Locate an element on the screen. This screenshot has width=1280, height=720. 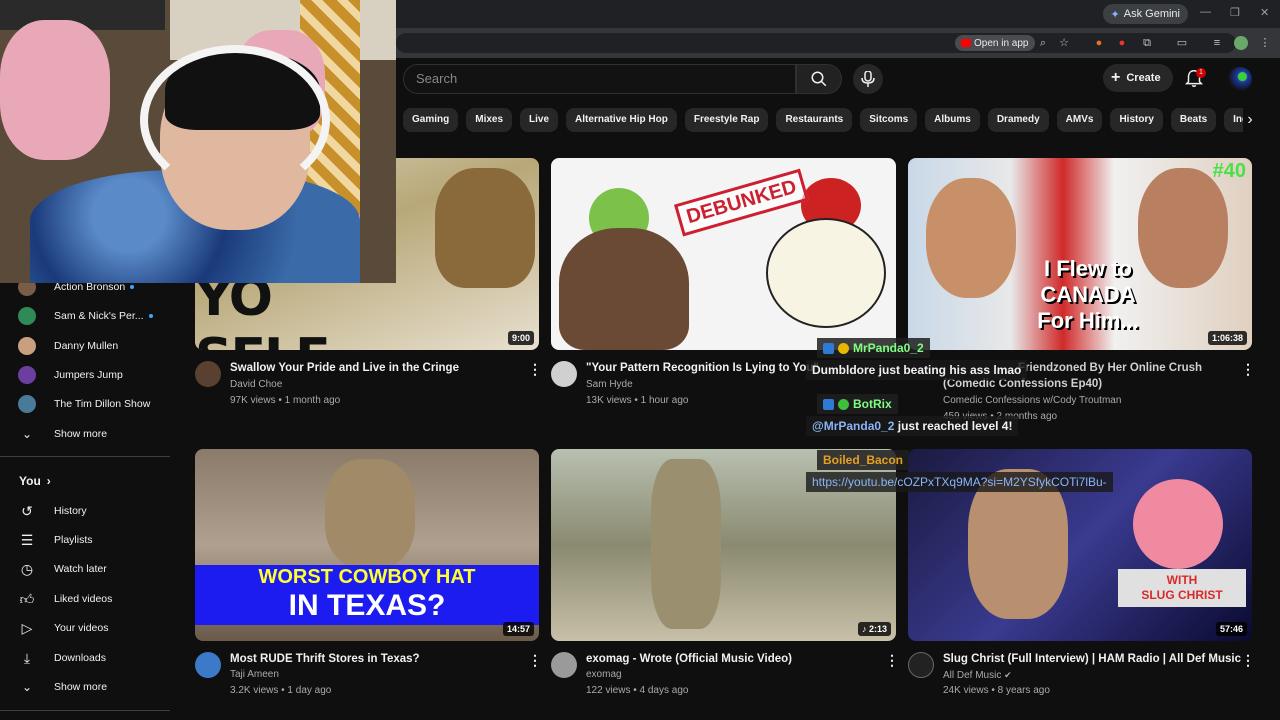
sidebar-item-history: ↺ History is located at coordinates (52, 511).